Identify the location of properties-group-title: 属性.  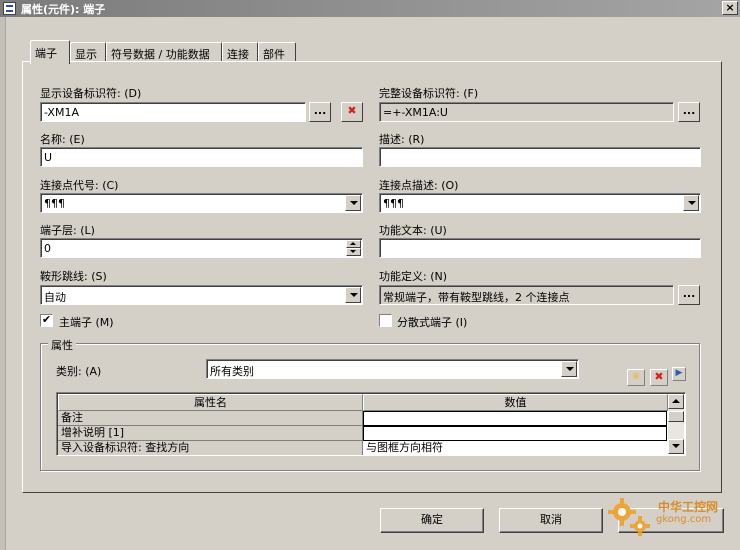
(62, 345).